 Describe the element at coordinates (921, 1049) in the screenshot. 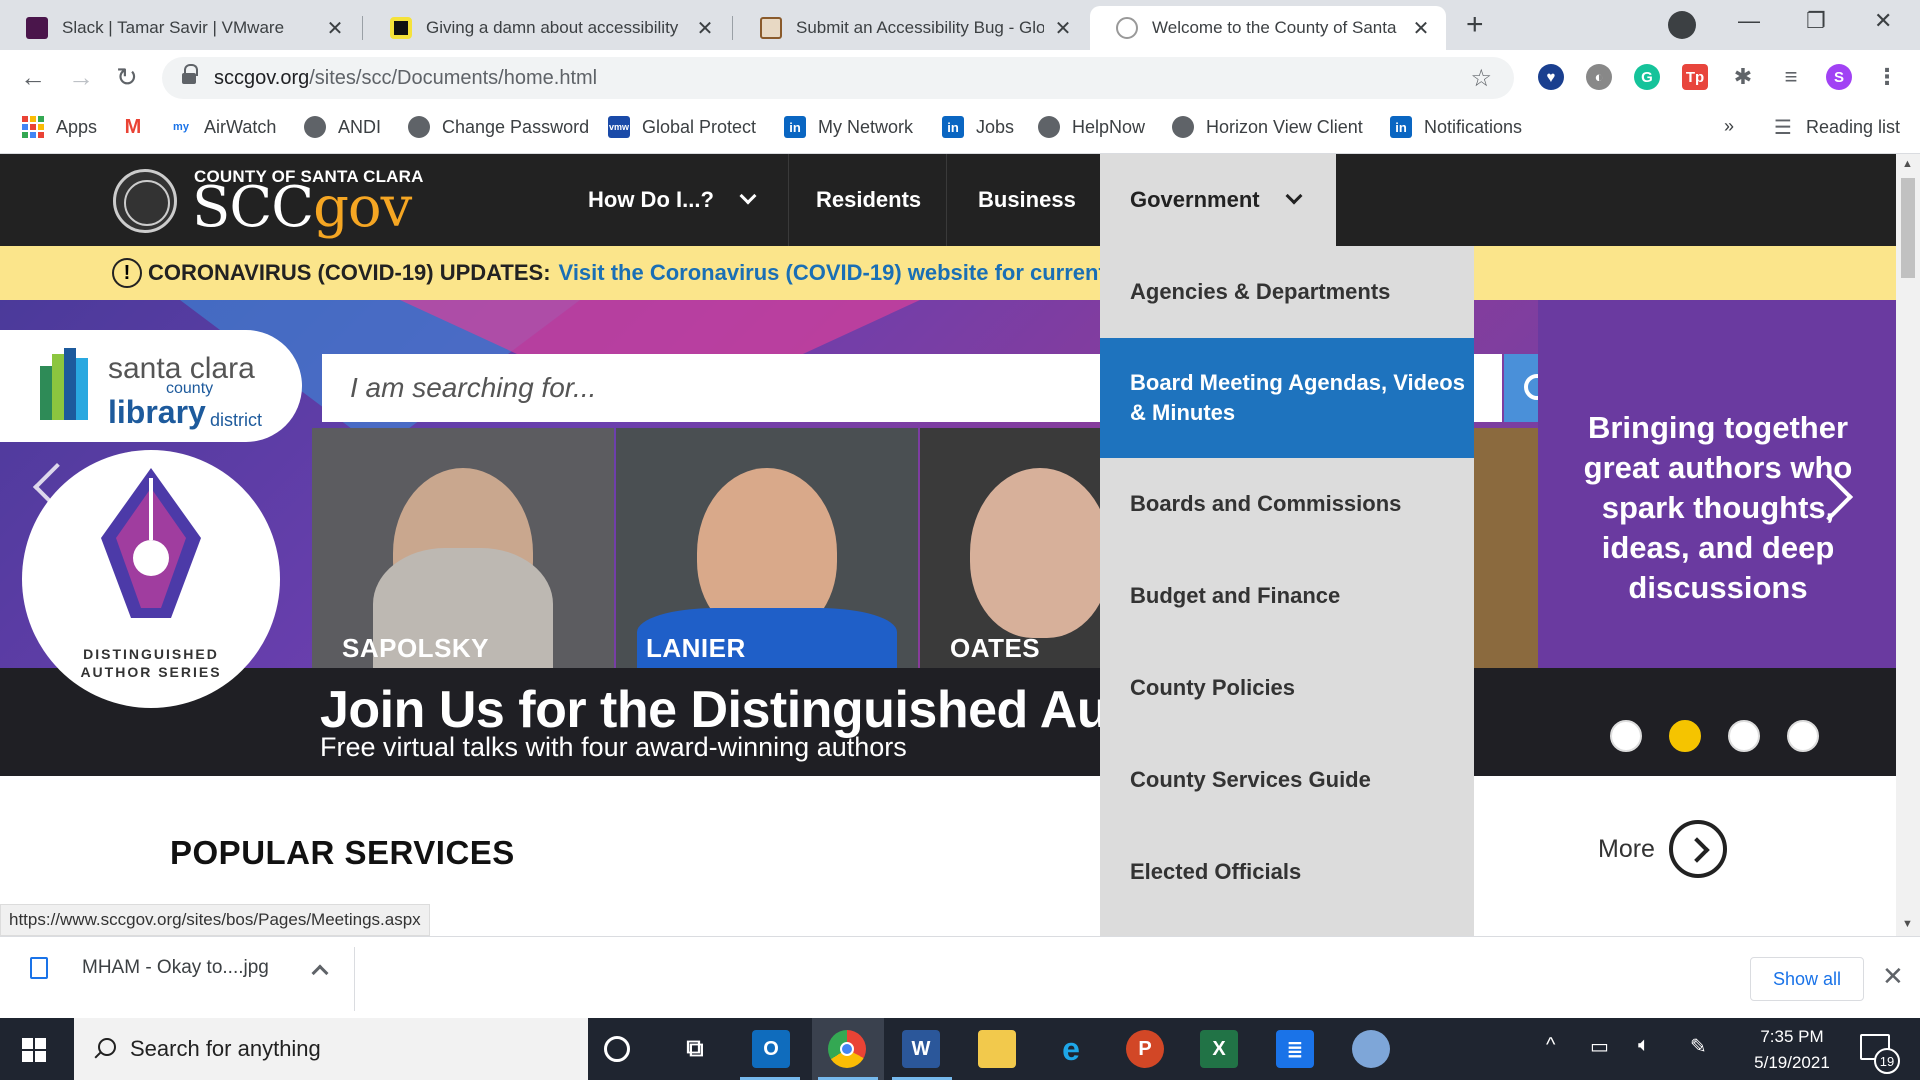

I see `word-icon: W` at that location.